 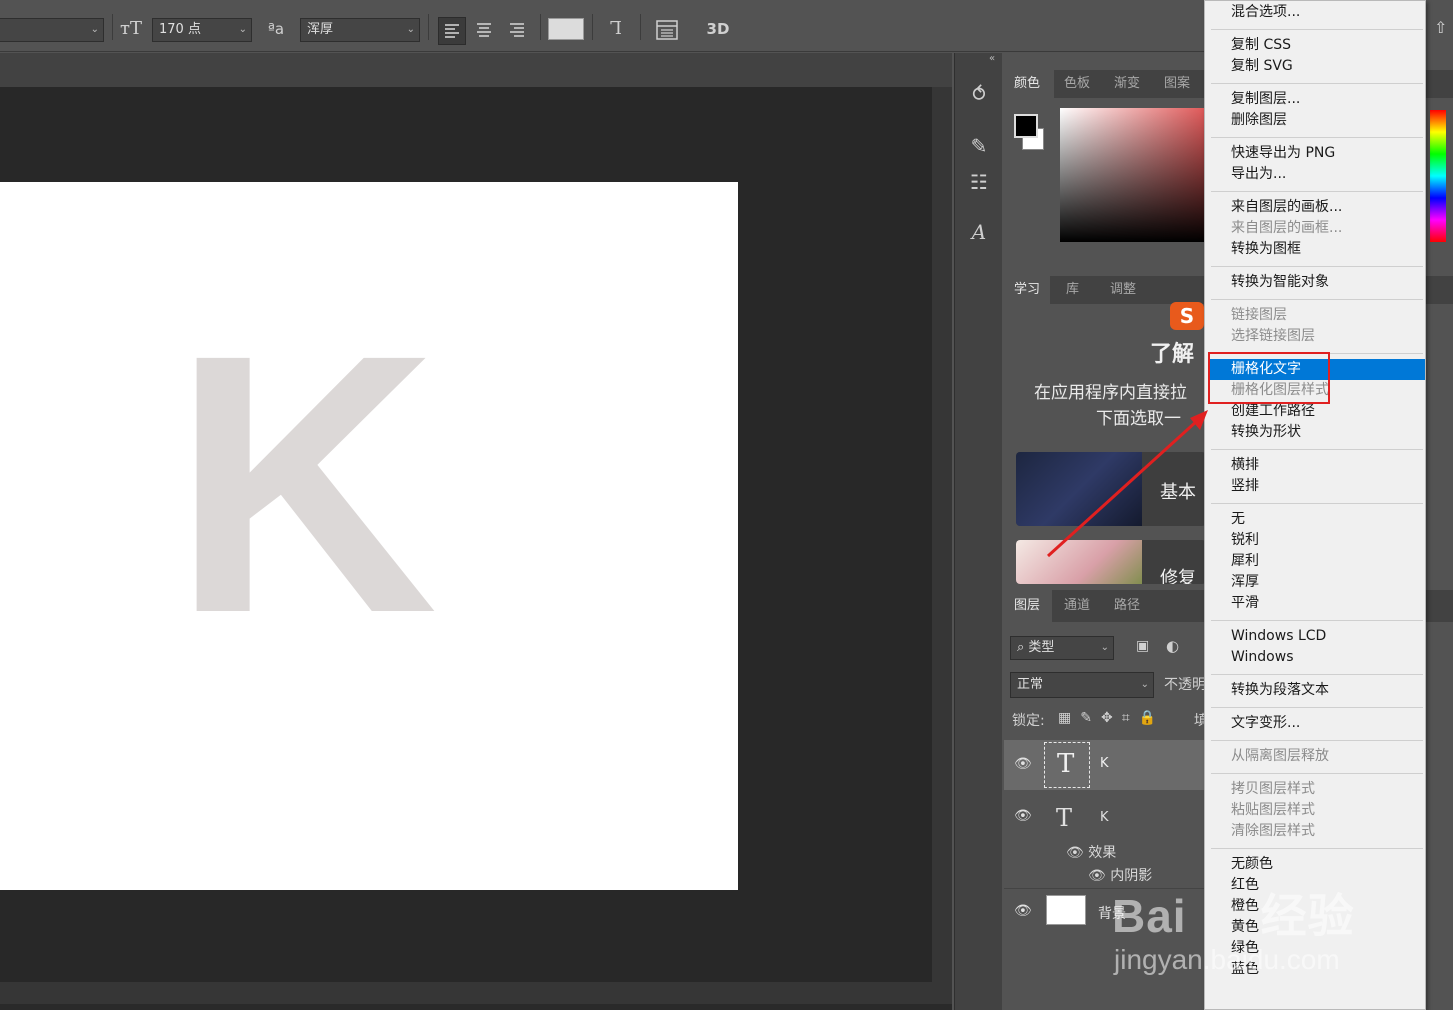 What do you see at coordinates (1317, 582) in the screenshot?
I see `menu-item: 浑厚` at bounding box center [1317, 582].